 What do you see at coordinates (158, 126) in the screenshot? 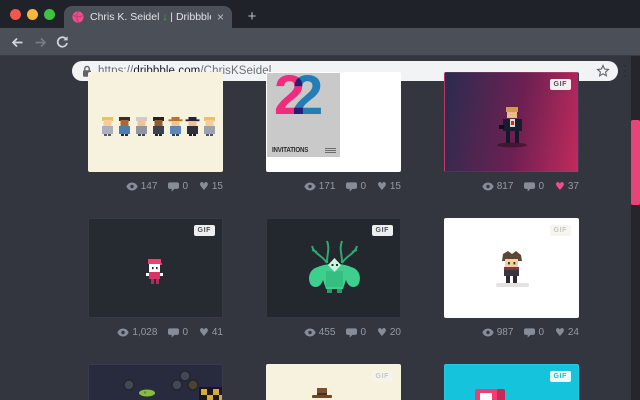
I see `shot-artwork-pixel-crowd` at bounding box center [158, 126].